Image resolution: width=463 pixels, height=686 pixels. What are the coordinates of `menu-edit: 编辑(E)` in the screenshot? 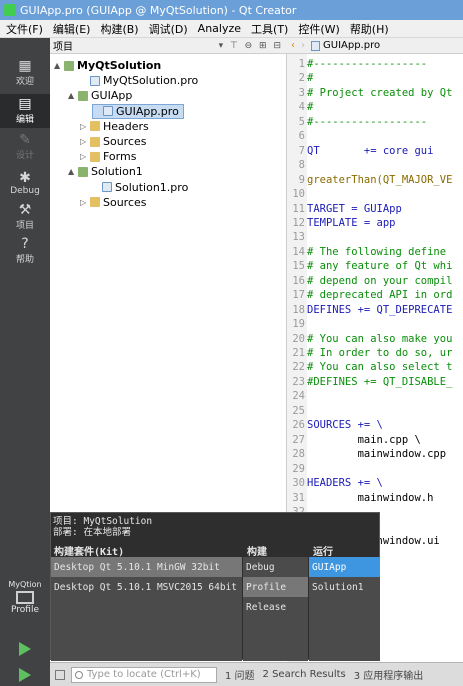 It's located at (71, 29).